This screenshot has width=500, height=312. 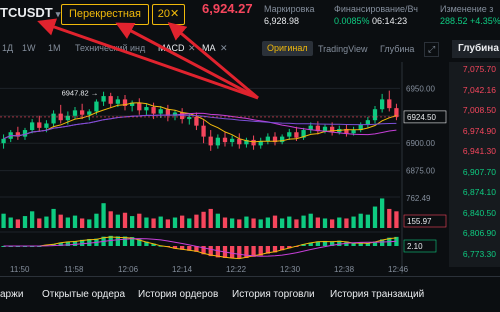 I want to click on tab-open-orders: Открытые ордера, so click(x=83, y=294).